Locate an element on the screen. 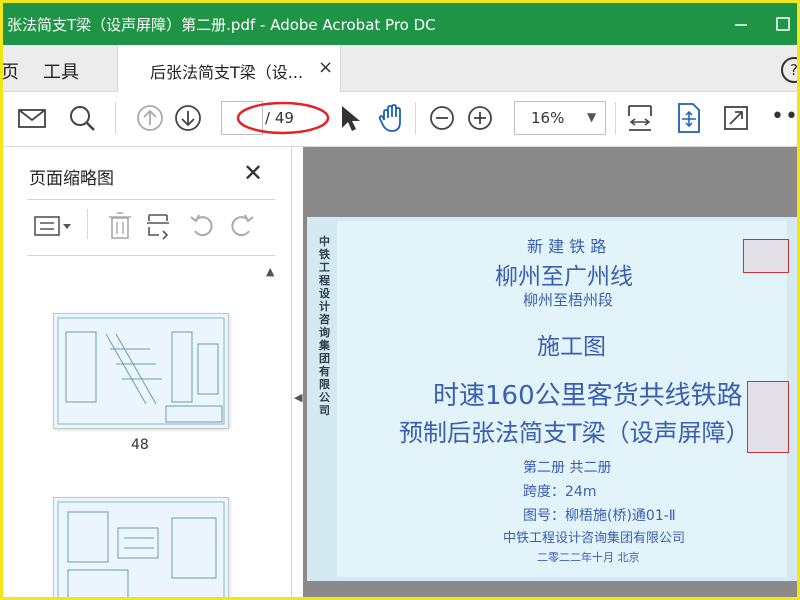  page-up-icon is located at coordinates (150, 118).